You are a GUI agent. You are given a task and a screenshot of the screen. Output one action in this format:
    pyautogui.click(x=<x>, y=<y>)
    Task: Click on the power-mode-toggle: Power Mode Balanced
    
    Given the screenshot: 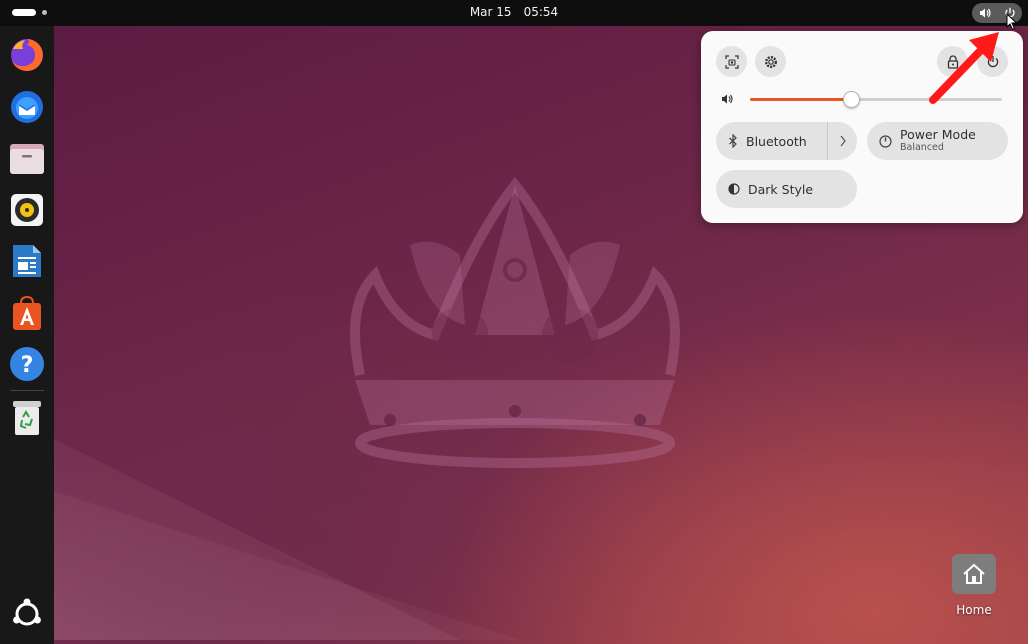 What is the action you would take?
    pyautogui.click(x=937, y=141)
    